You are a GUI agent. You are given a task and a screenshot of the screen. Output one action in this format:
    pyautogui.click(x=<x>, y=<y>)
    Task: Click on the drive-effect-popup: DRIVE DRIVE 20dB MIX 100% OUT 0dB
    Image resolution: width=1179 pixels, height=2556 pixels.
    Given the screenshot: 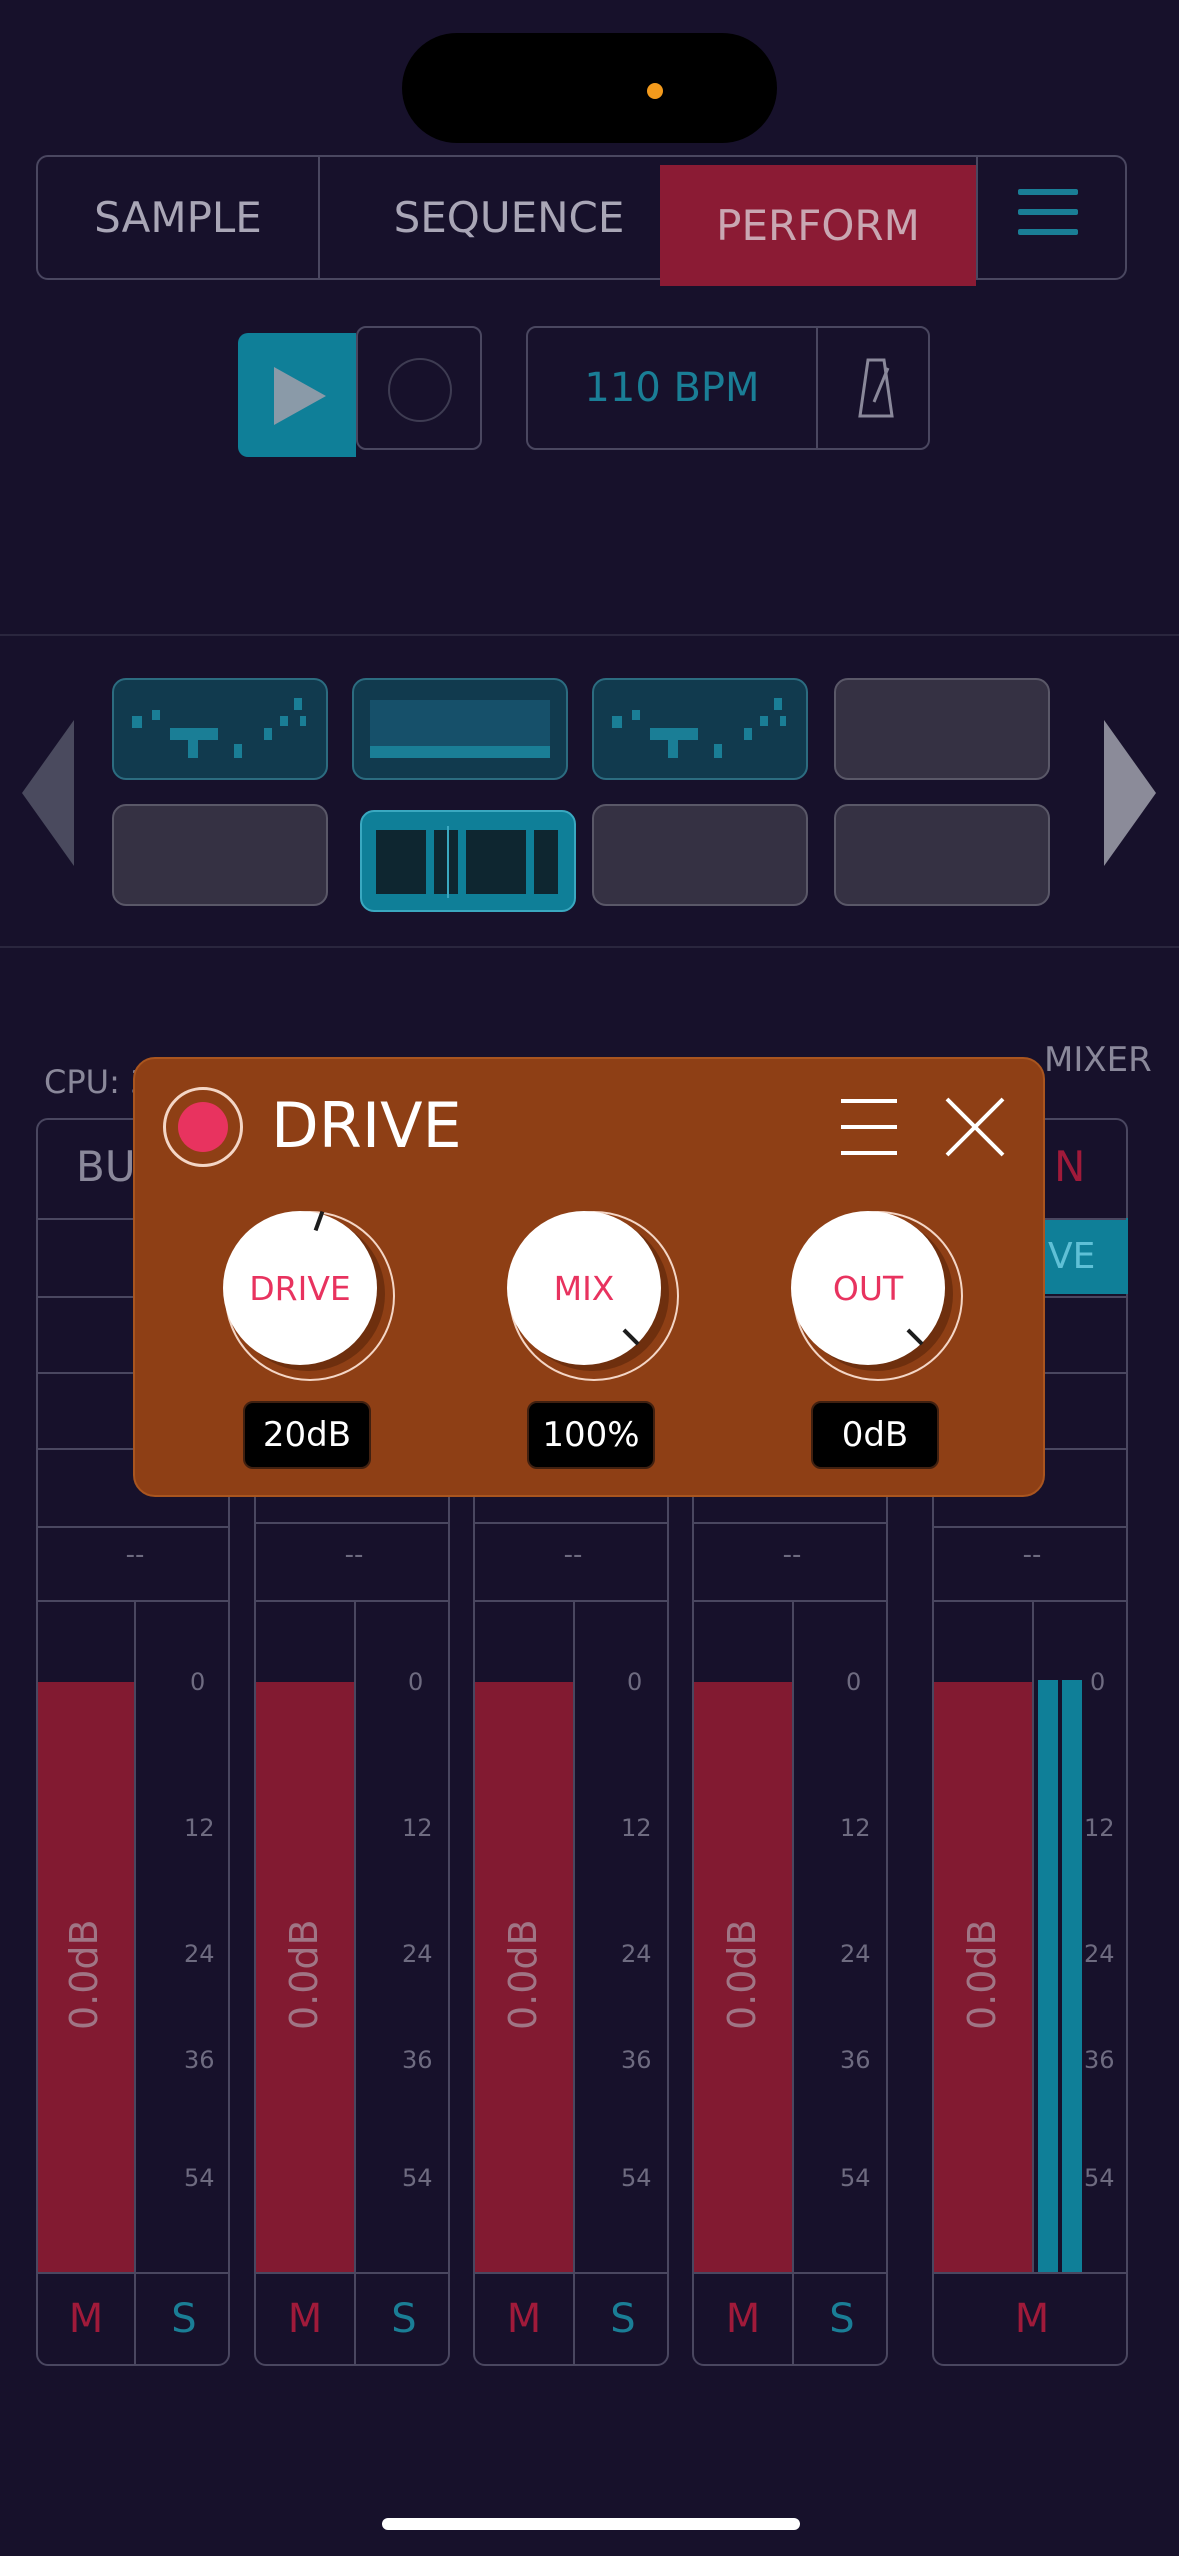 What is the action you would take?
    pyautogui.click(x=589, y=1277)
    